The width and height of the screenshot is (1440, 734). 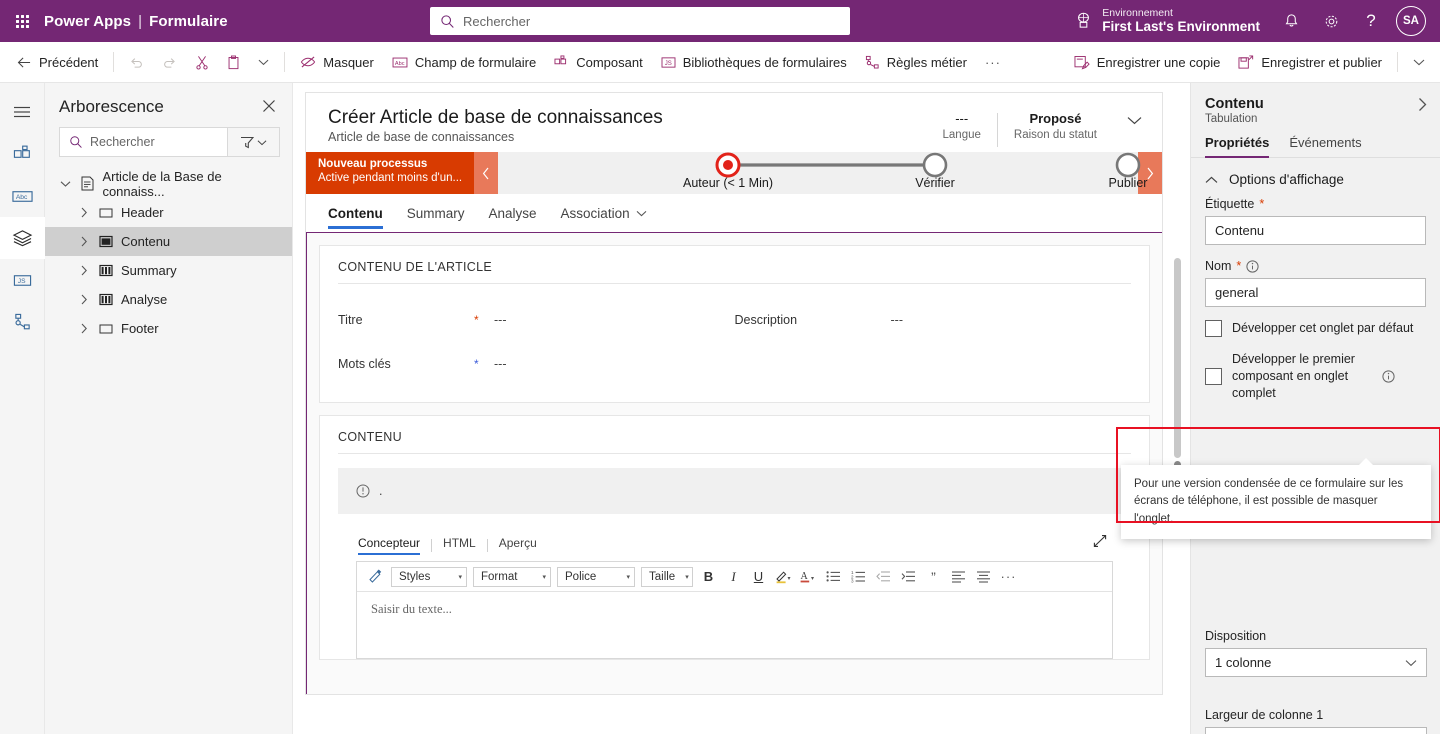 I want to click on rail-item-components, so click(x=22, y=154).